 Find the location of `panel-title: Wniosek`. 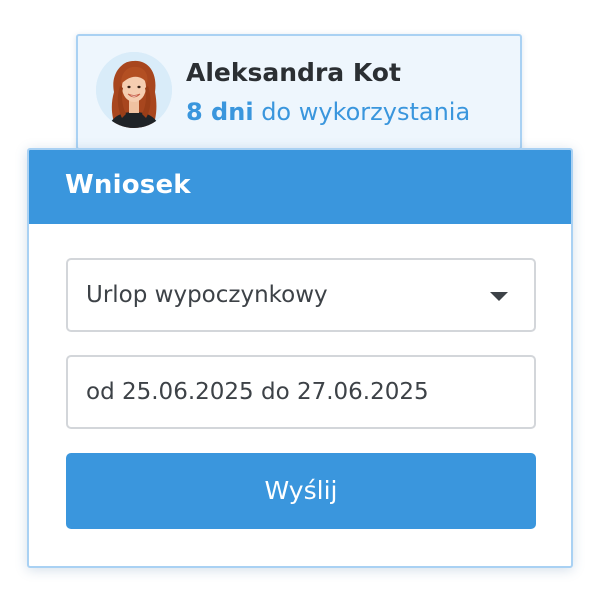

panel-title: Wniosek is located at coordinates (128, 185).